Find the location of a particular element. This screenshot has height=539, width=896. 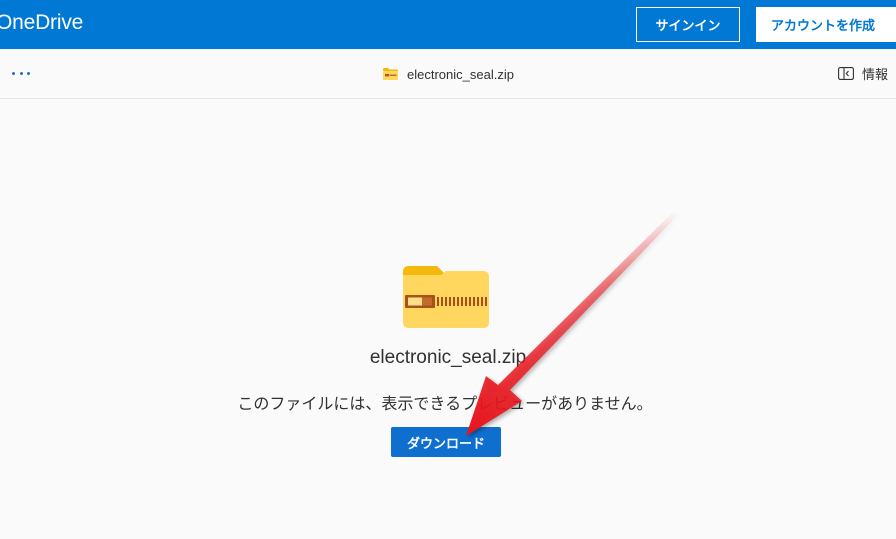

info-button: 情報 is located at coordinates (863, 73).